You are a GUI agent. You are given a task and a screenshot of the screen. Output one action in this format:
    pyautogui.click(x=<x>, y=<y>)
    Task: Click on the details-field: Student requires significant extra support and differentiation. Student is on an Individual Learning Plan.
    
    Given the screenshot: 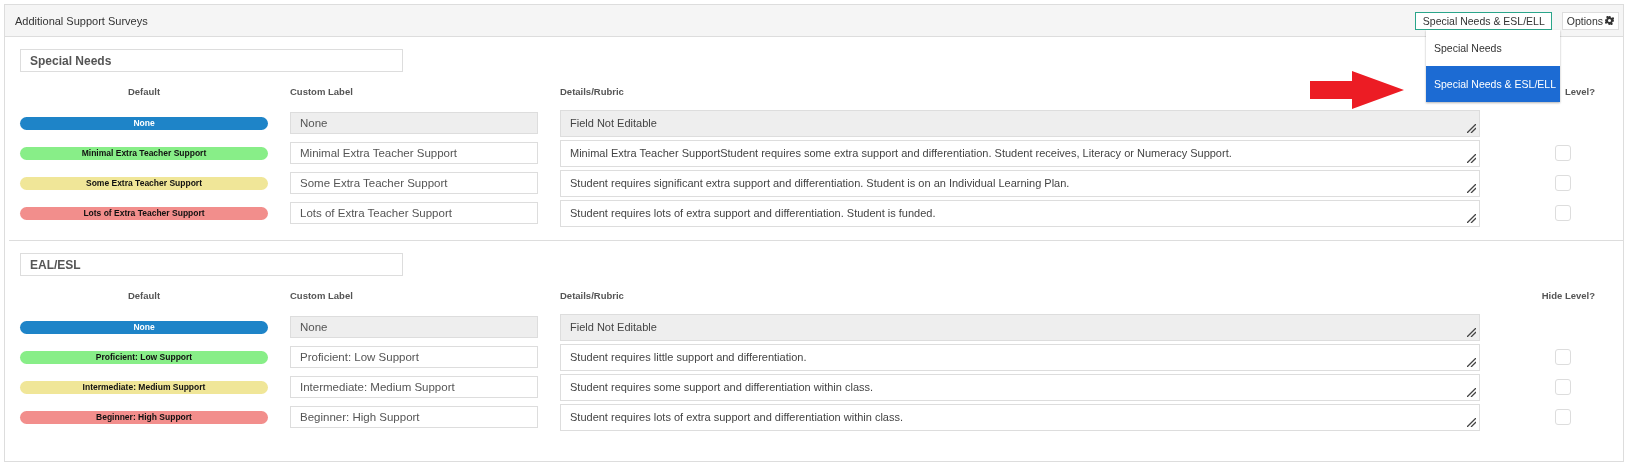 What is the action you would take?
    pyautogui.click(x=1020, y=183)
    